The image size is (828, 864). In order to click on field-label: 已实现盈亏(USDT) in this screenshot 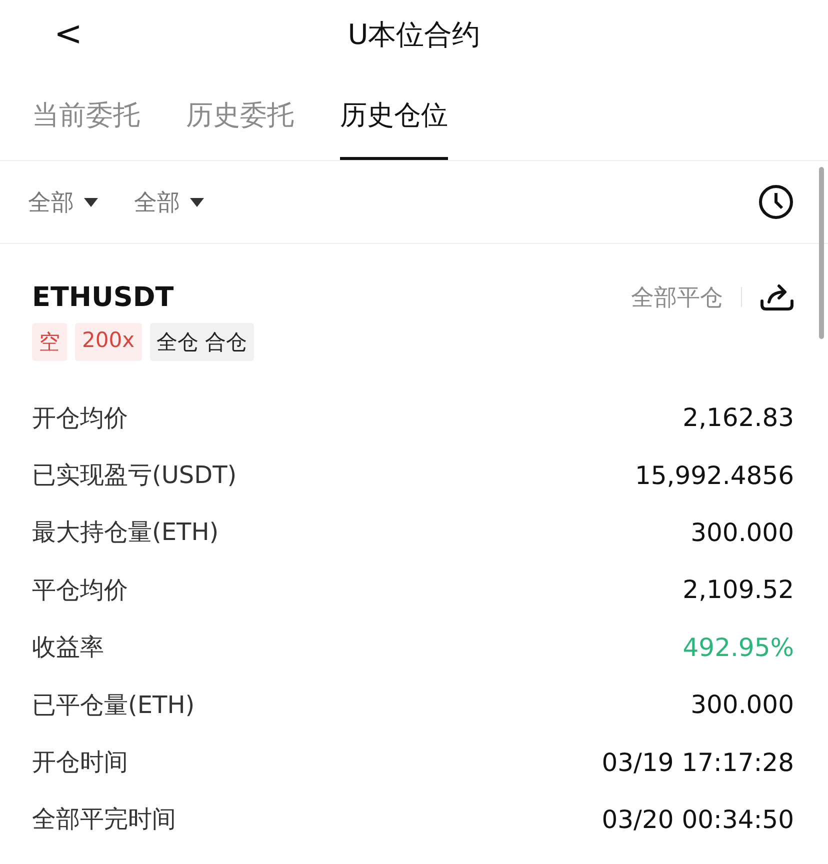, I will do `click(134, 476)`.